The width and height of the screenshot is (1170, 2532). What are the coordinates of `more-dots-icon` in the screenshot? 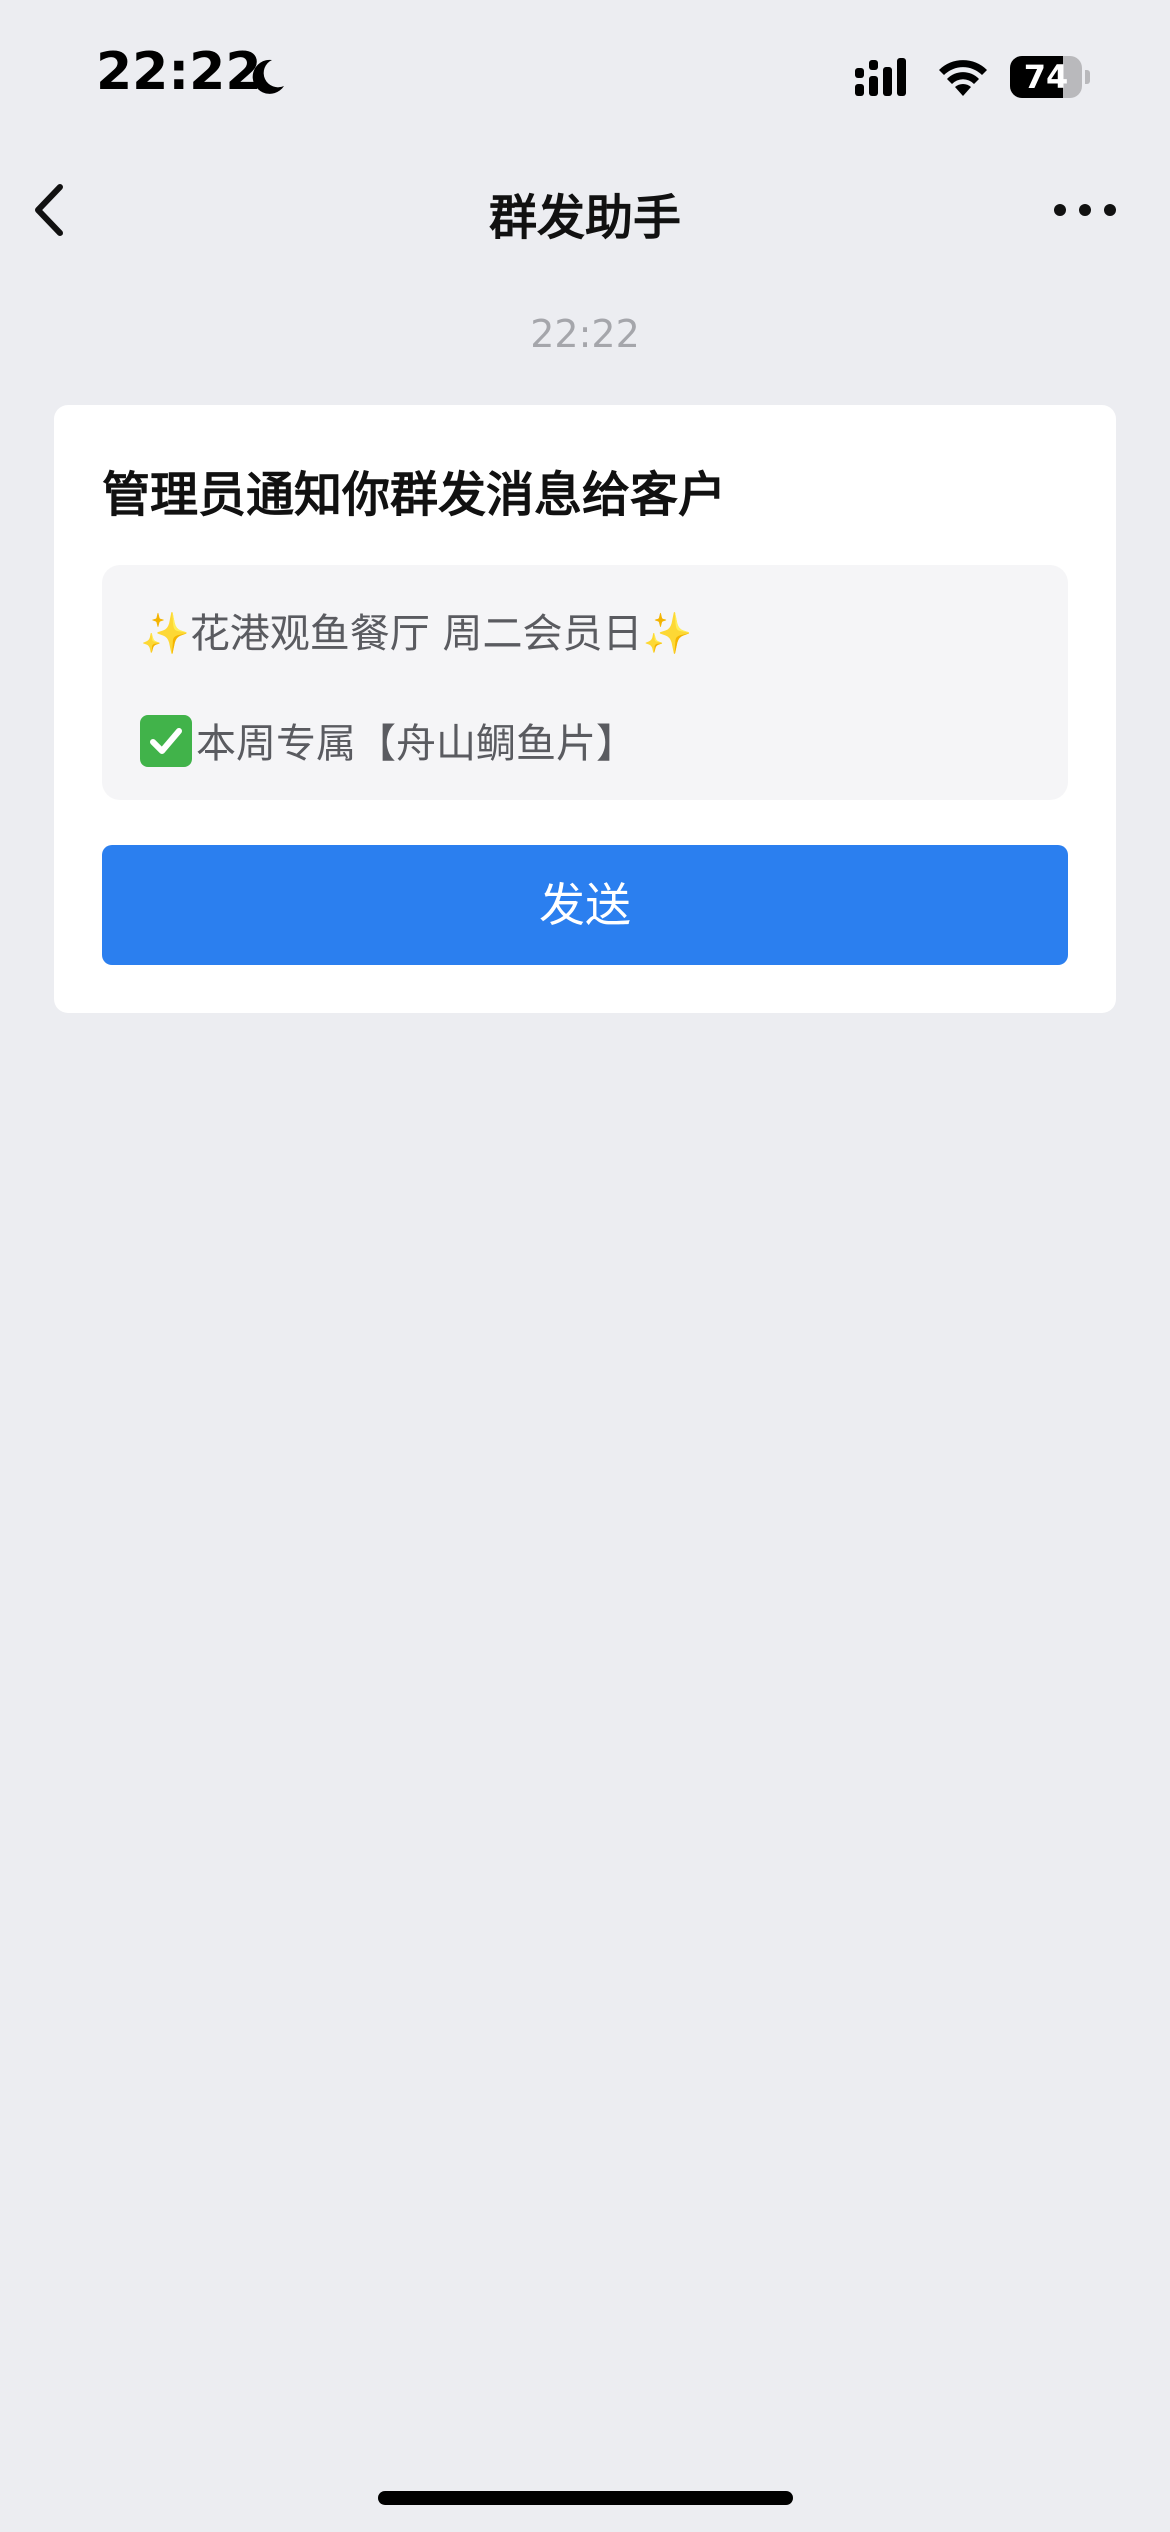 It's located at (1085, 210).